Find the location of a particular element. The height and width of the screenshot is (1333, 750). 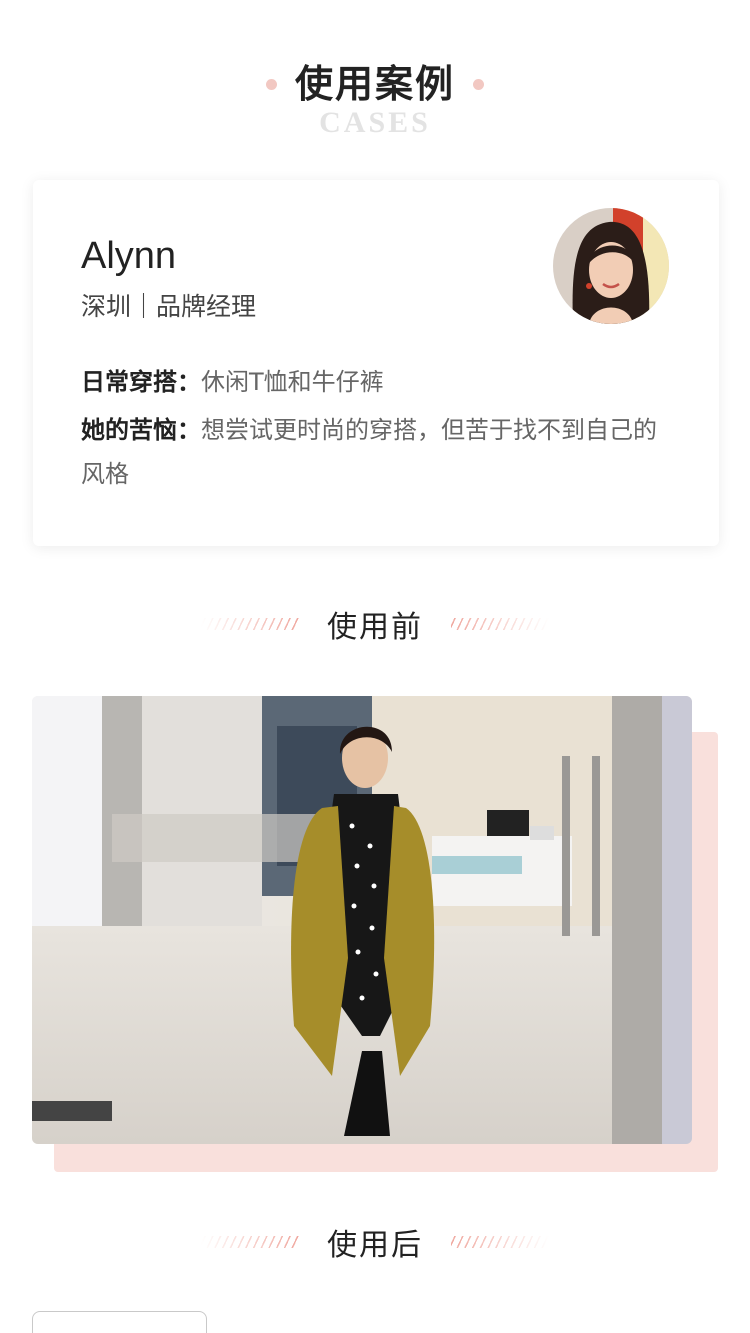

avatar-image is located at coordinates (611, 266).